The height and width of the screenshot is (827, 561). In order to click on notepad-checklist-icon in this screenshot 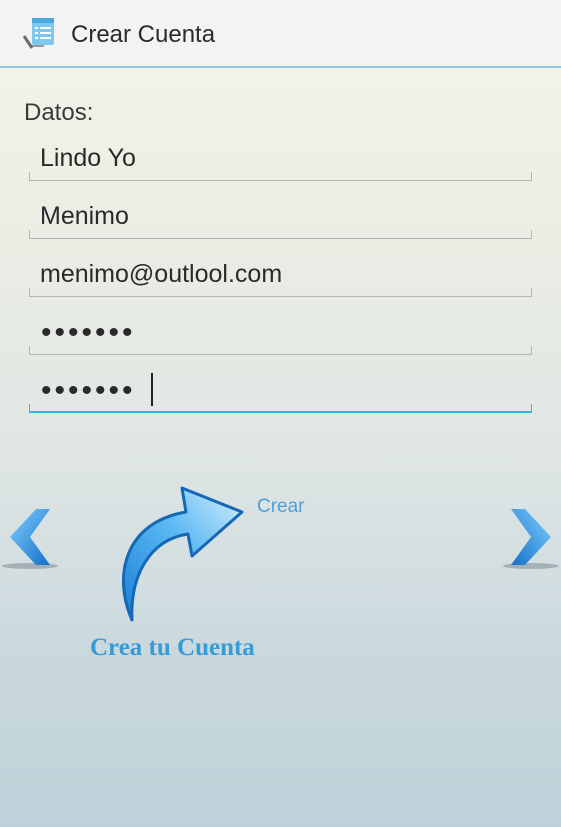, I will do `click(41, 35)`.